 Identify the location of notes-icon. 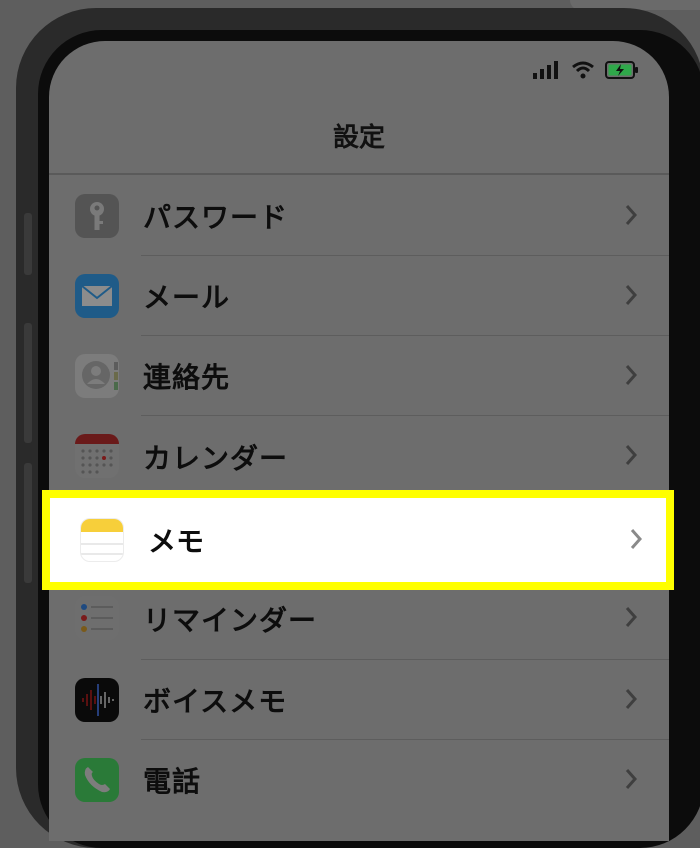
(102, 540).